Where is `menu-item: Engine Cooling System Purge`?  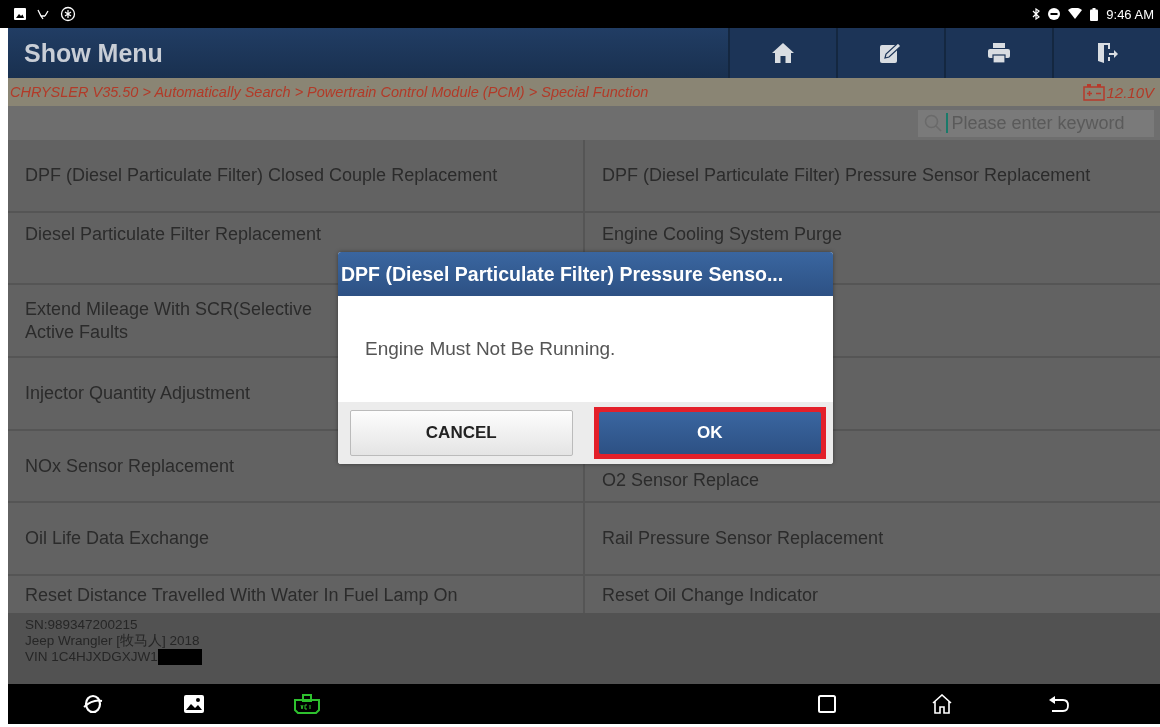
menu-item: Engine Cooling System Purge is located at coordinates (722, 234).